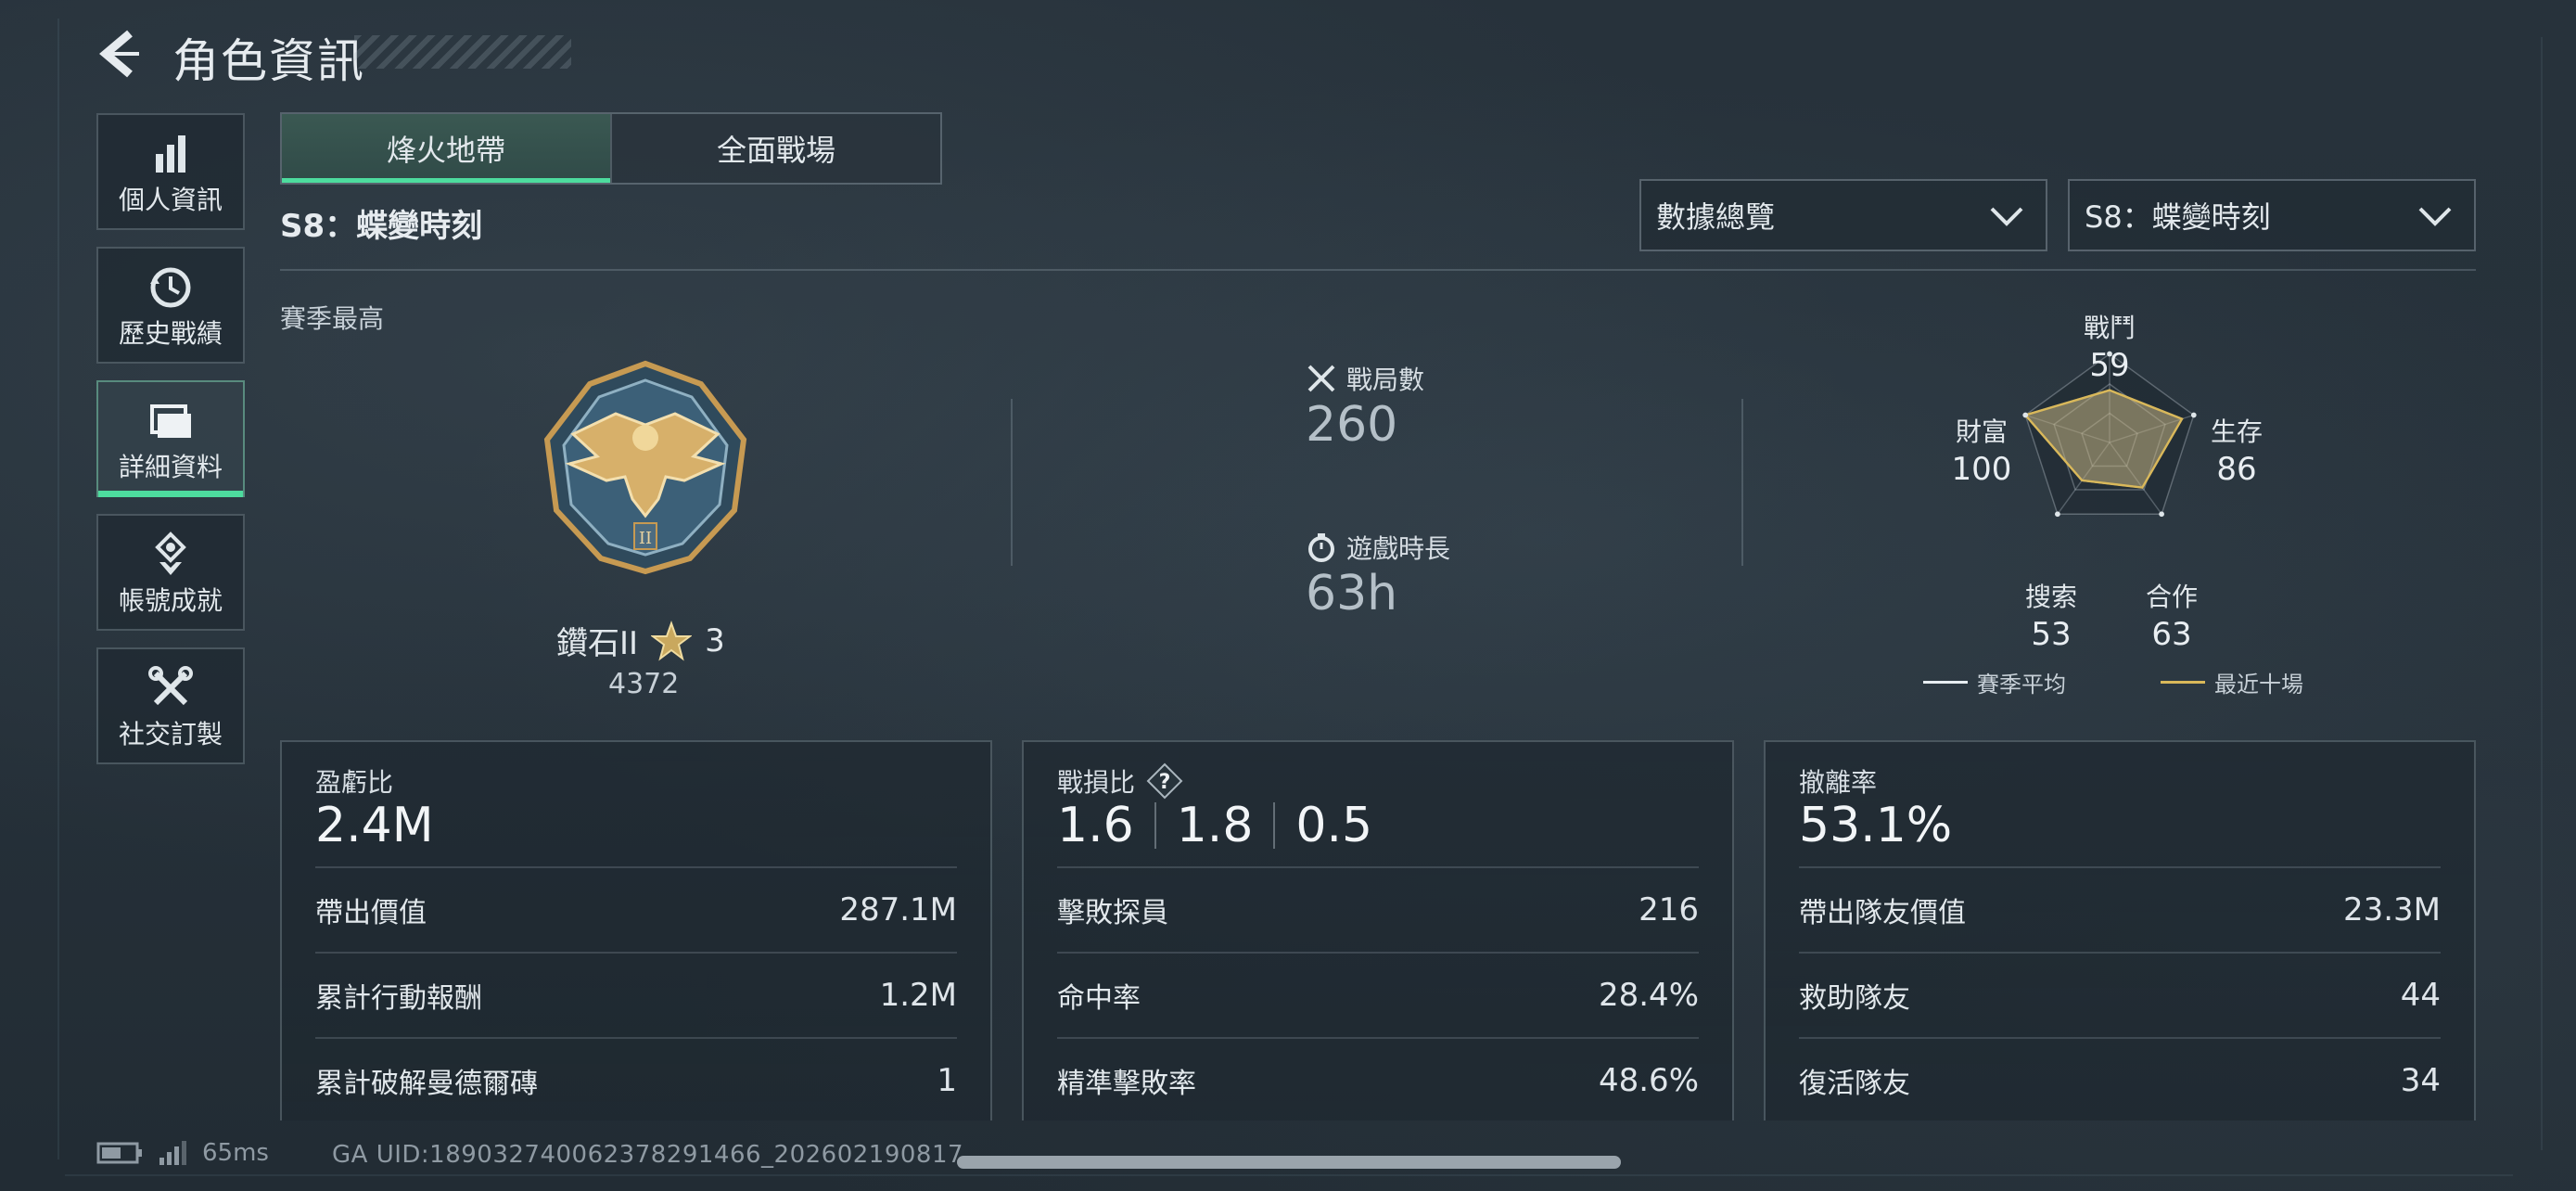 Image resolution: width=2576 pixels, height=1191 pixels. Describe the element at coordinates (1112, 913) in the screenshot. I see `row-label: 擊敗探員` at that location.